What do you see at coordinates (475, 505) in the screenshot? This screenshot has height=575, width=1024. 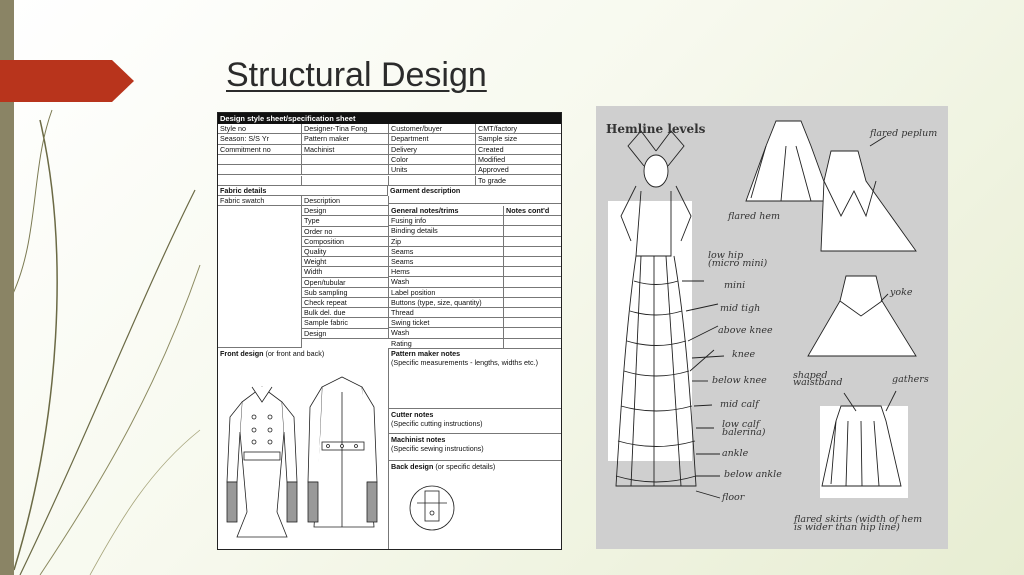 I see `back-design-section: Back design (or specific details)` at bounding box center [475, 505].